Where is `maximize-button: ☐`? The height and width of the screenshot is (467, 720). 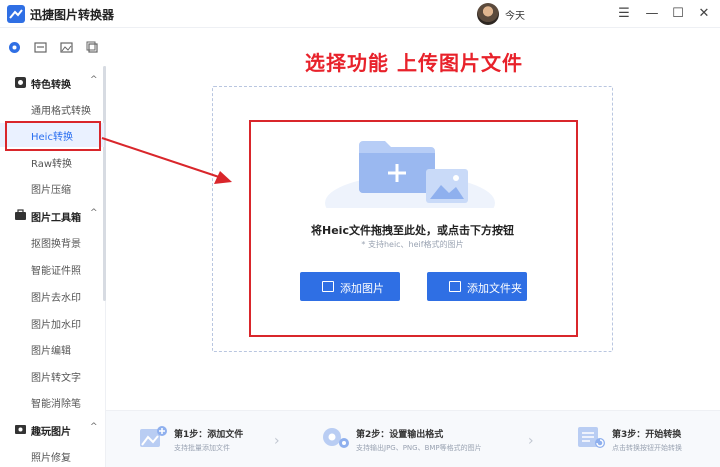 maximize-button: ☐ is located at coordinates (678, 14).